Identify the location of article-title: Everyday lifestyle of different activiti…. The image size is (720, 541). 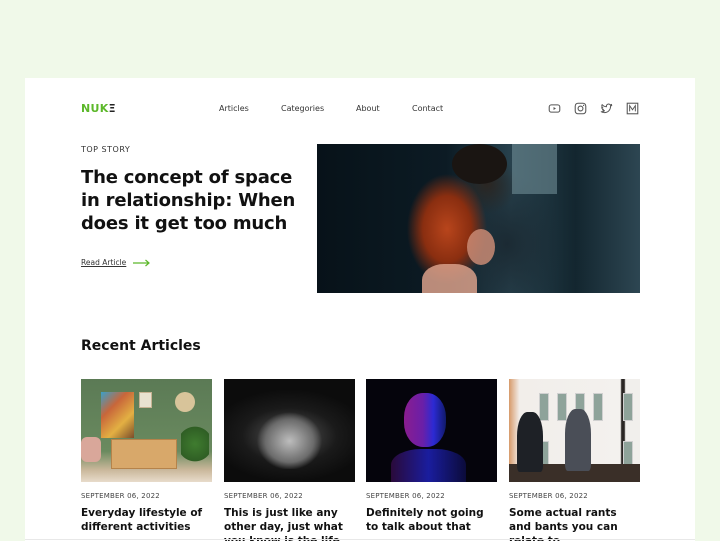
(146, 520).